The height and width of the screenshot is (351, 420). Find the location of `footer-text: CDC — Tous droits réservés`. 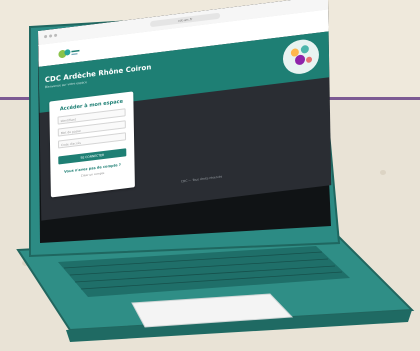

footer-text: CDC — Tous droits réservés is located at coordinates (201, 179).